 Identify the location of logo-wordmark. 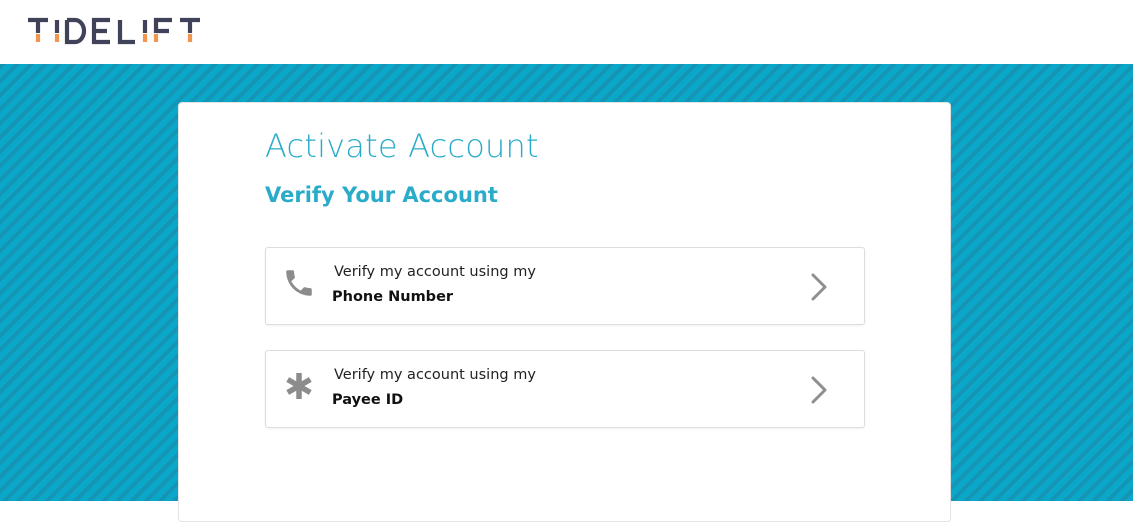
(114, 31).